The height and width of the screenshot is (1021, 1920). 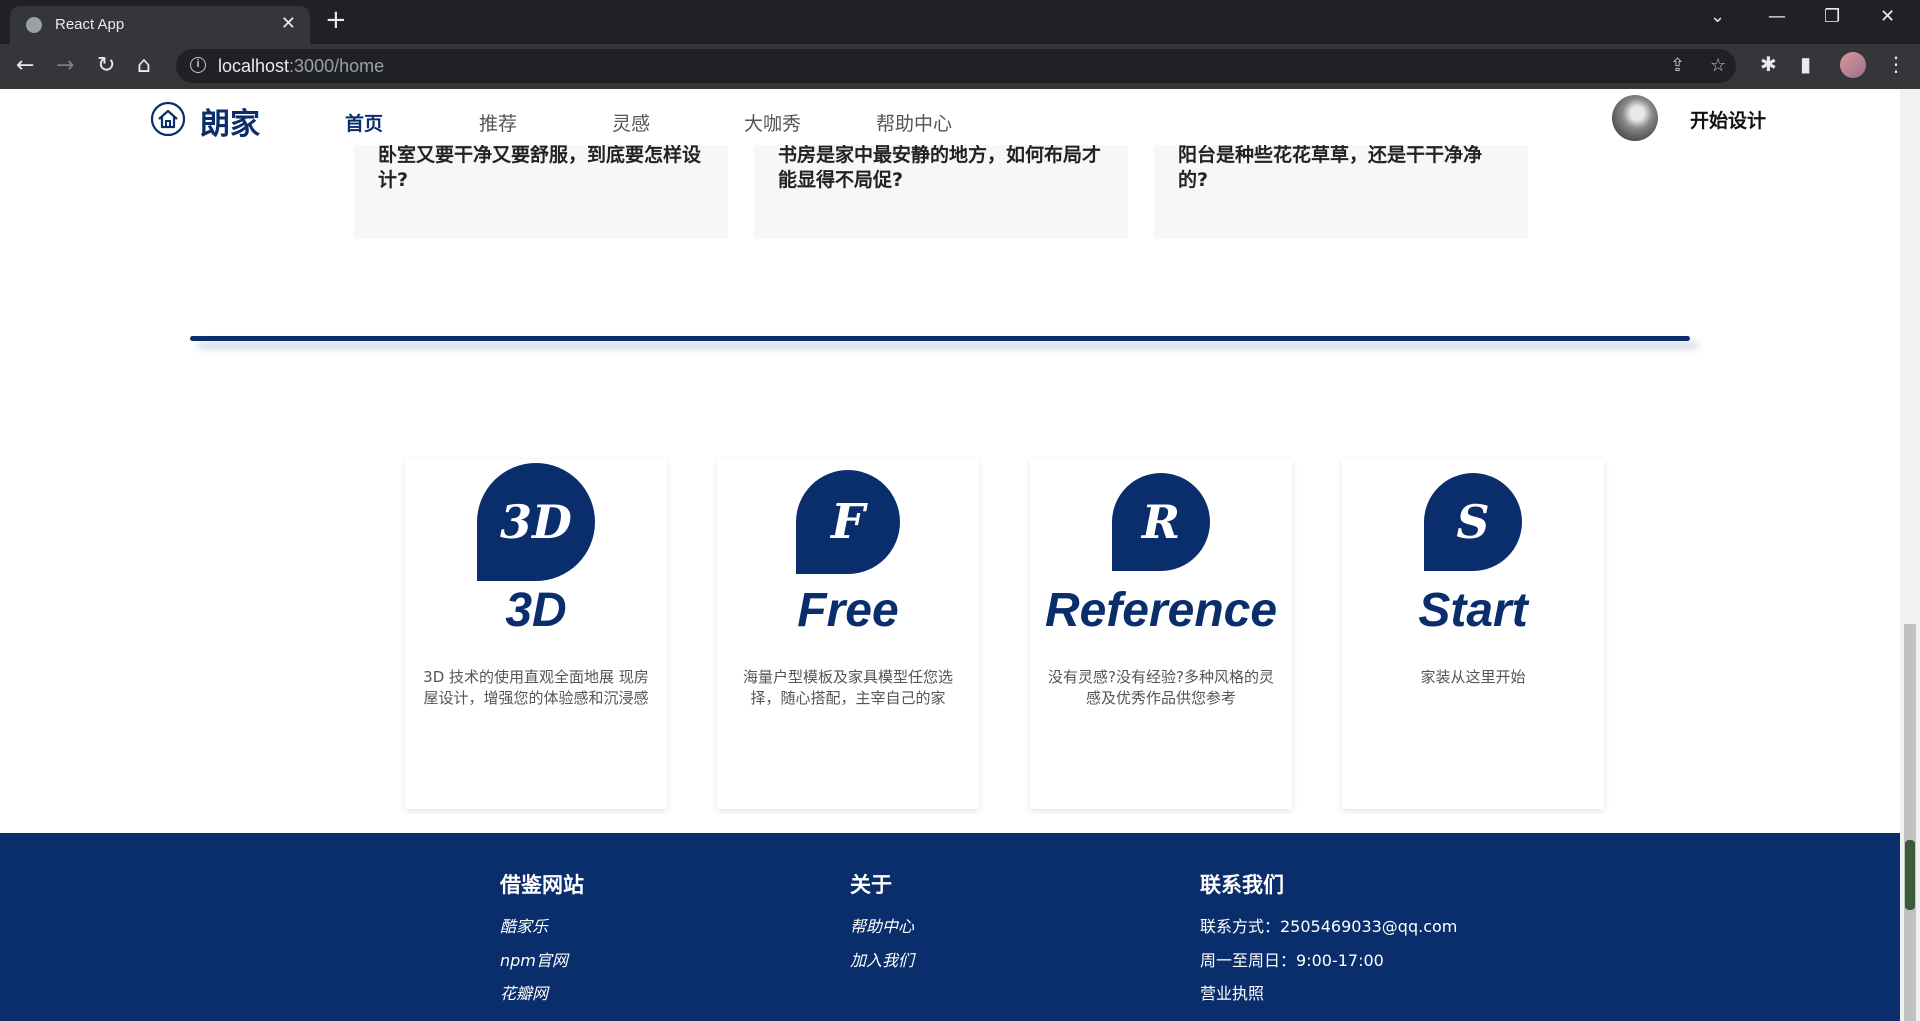 What do you see at coordinates (1887, 16) in the screenshot?
I see `close-window-button: ✕` at bounding box center [1887, 16].